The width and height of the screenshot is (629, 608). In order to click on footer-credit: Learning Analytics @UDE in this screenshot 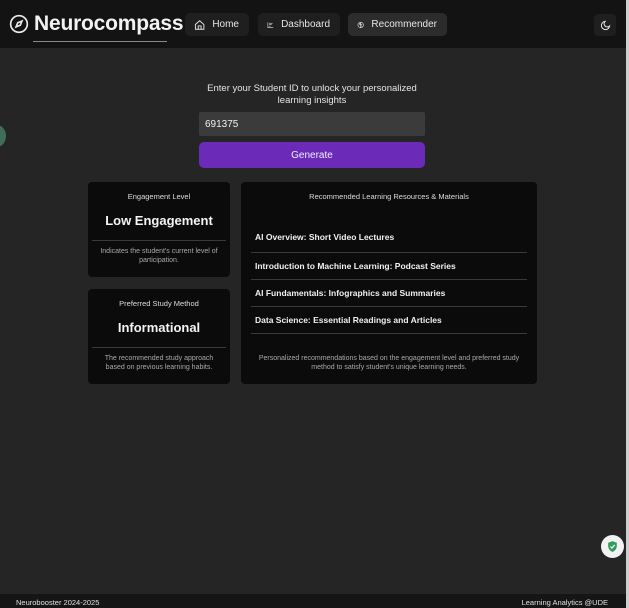, I will do `click(564, 602)`.